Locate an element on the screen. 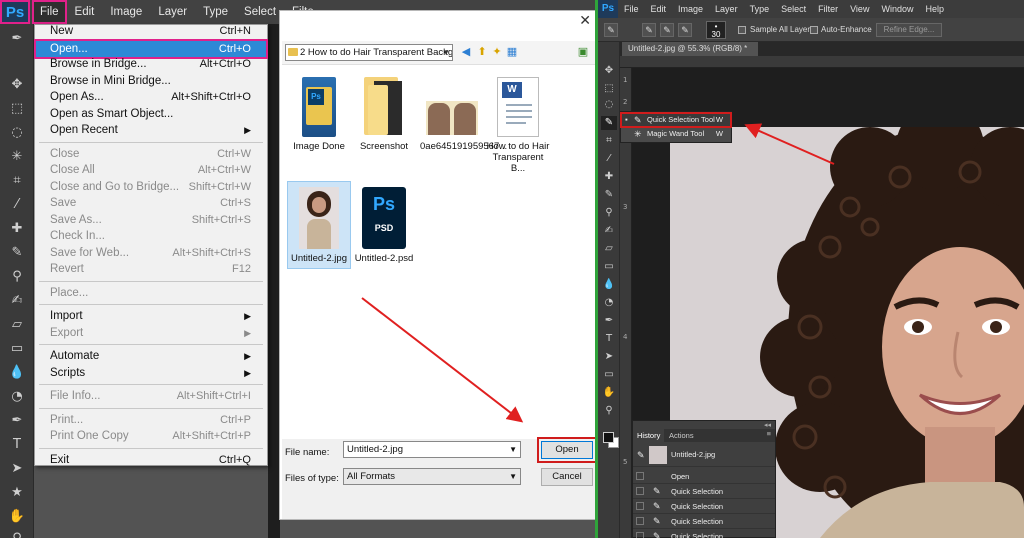  magic-wand-icon: ✳ is located at coordinates (17, 157).